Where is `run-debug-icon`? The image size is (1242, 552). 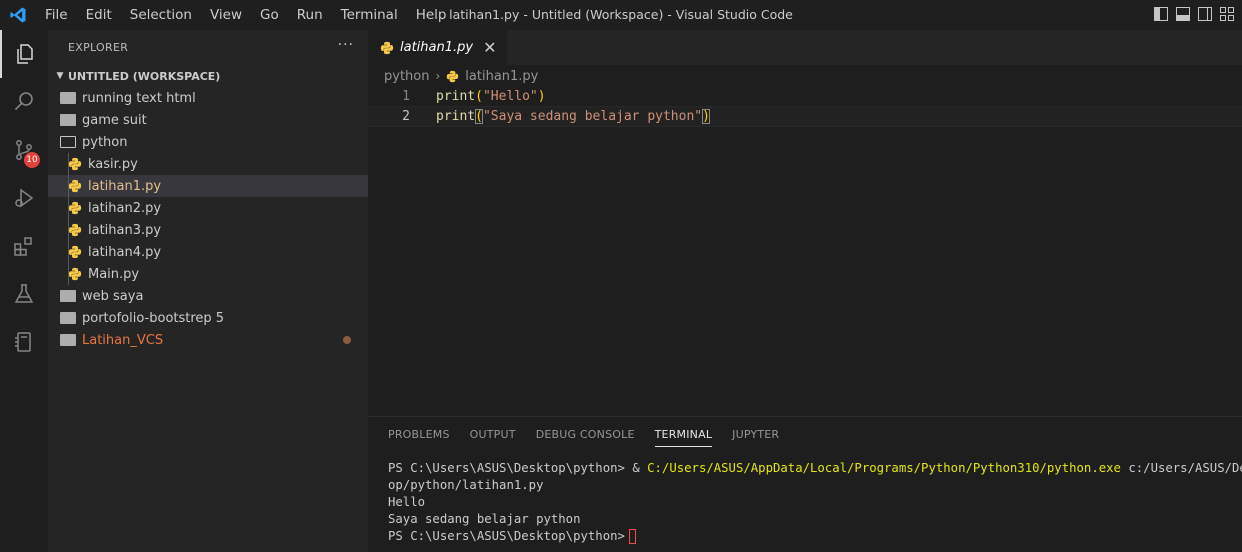
run-debug-icon is located at coordinates (24, 198).